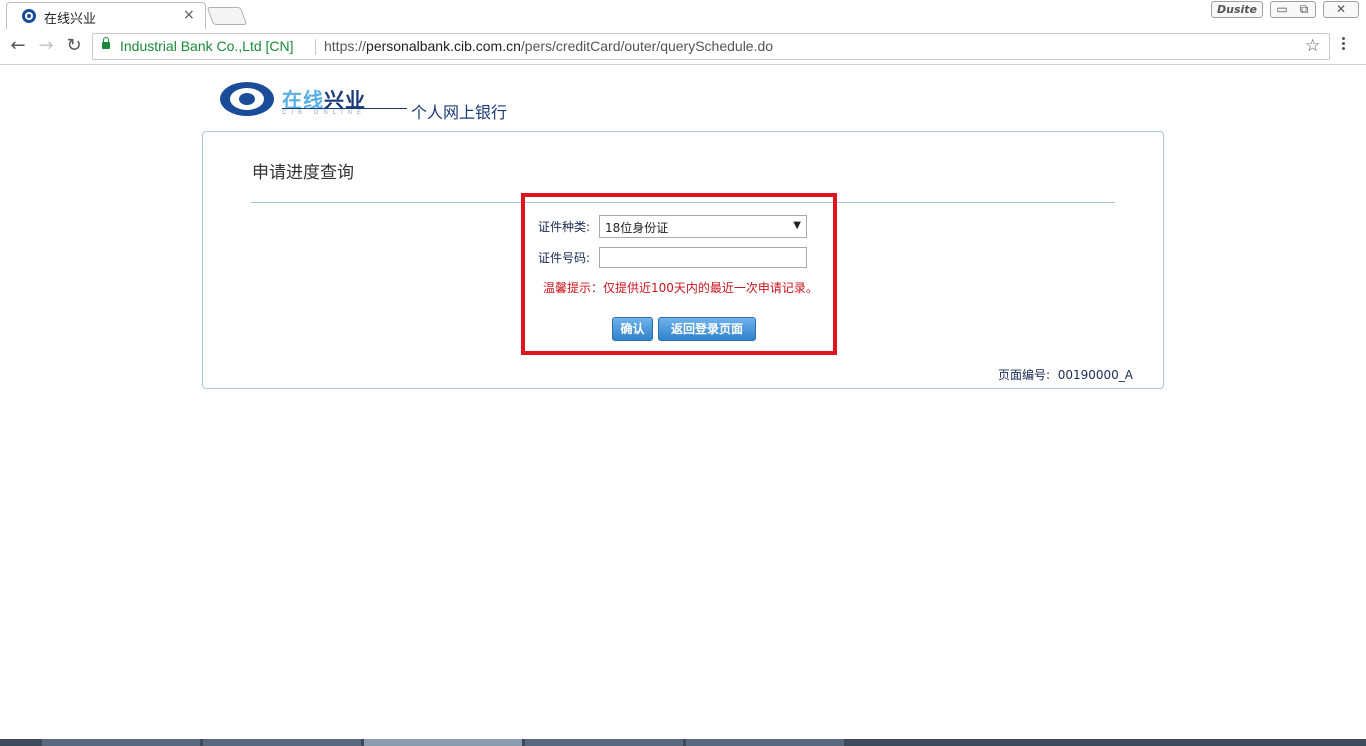  I want to click on forward-arrow-icon: →, so click(46, 47).